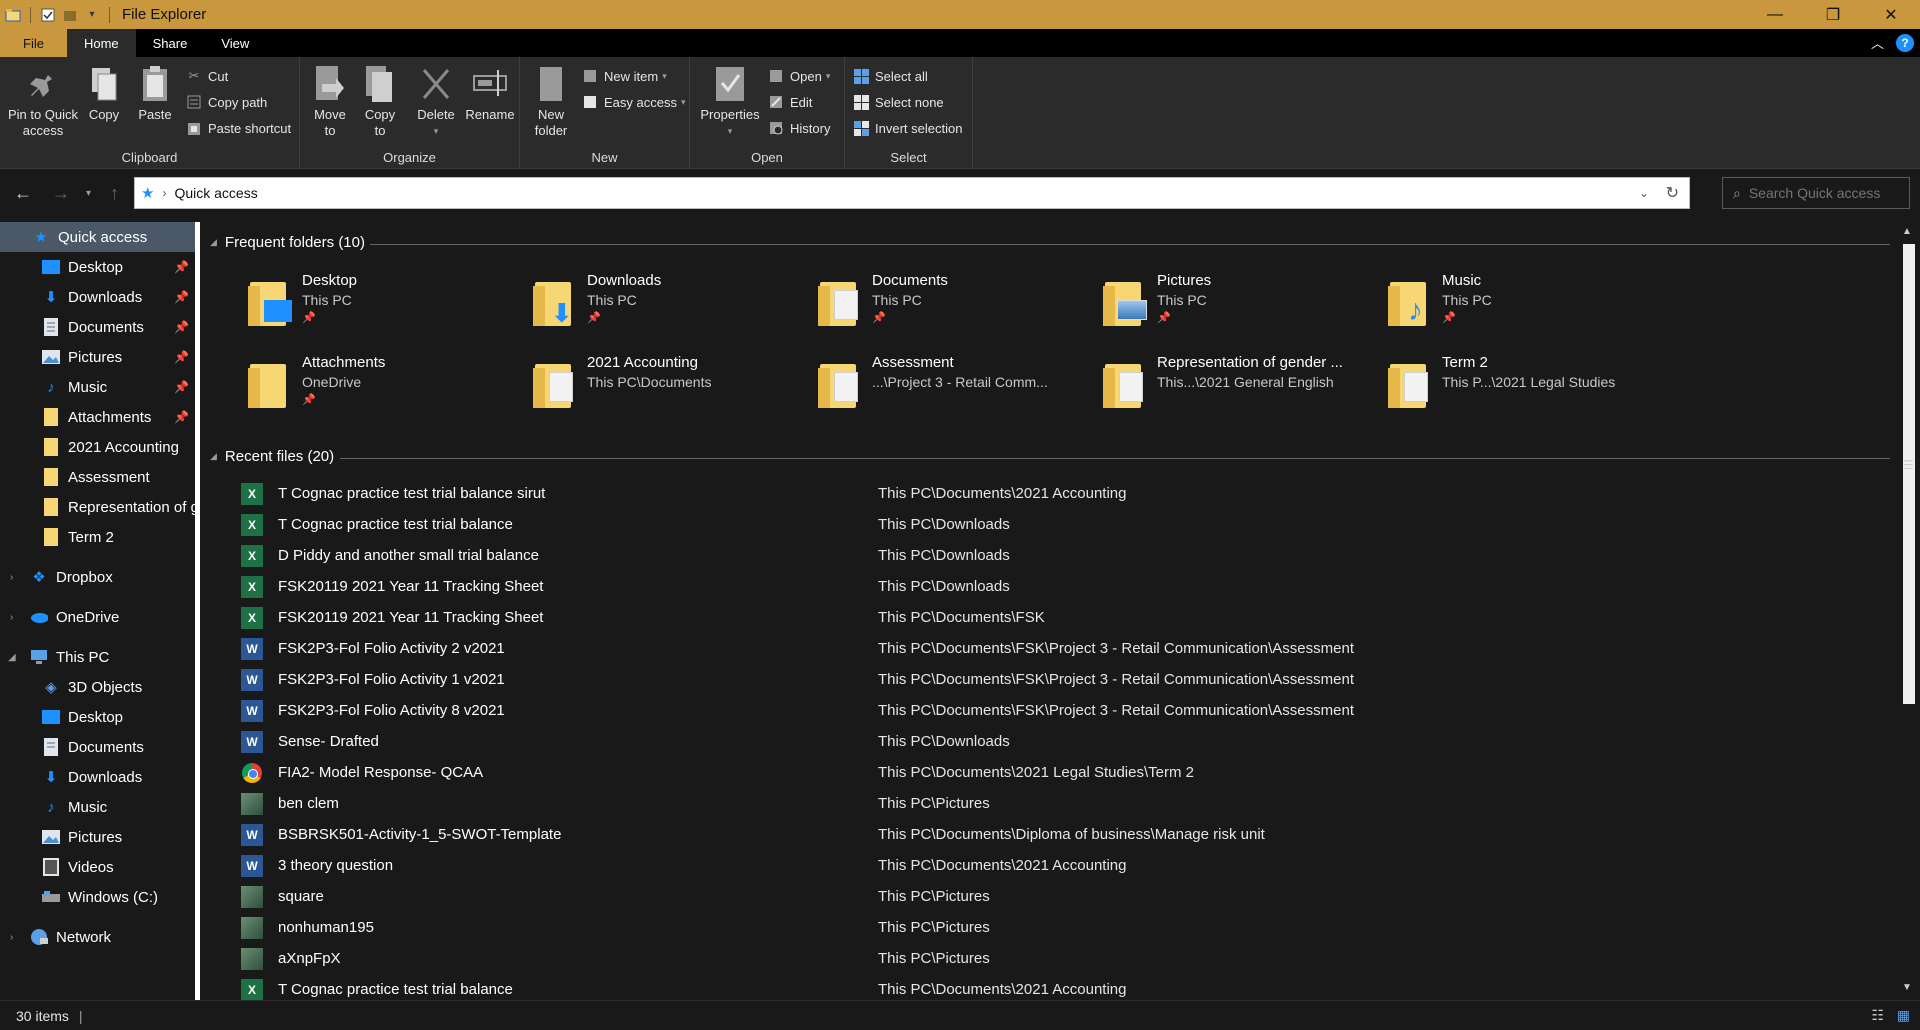  Describe the element at coordinates (97, 537) in the screenshot. I see `nav-term-2: Term 2` at that location.